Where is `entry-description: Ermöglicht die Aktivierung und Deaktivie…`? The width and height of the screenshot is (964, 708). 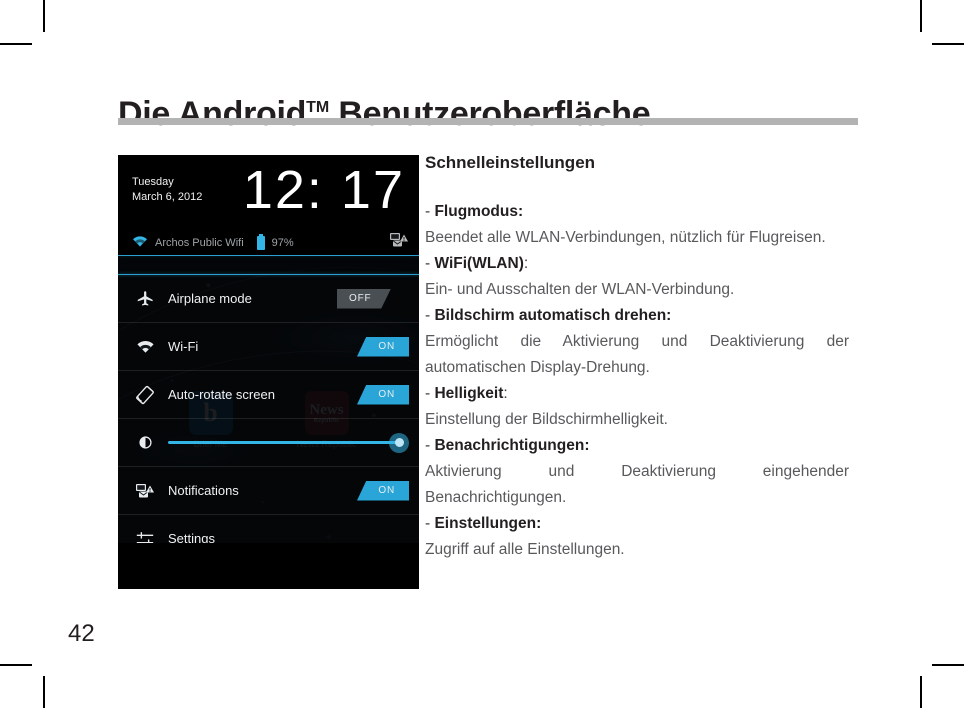 entry-description: Ermöglicht die Aktivierung und Deaktivie… is located at coordinates (637, 354).